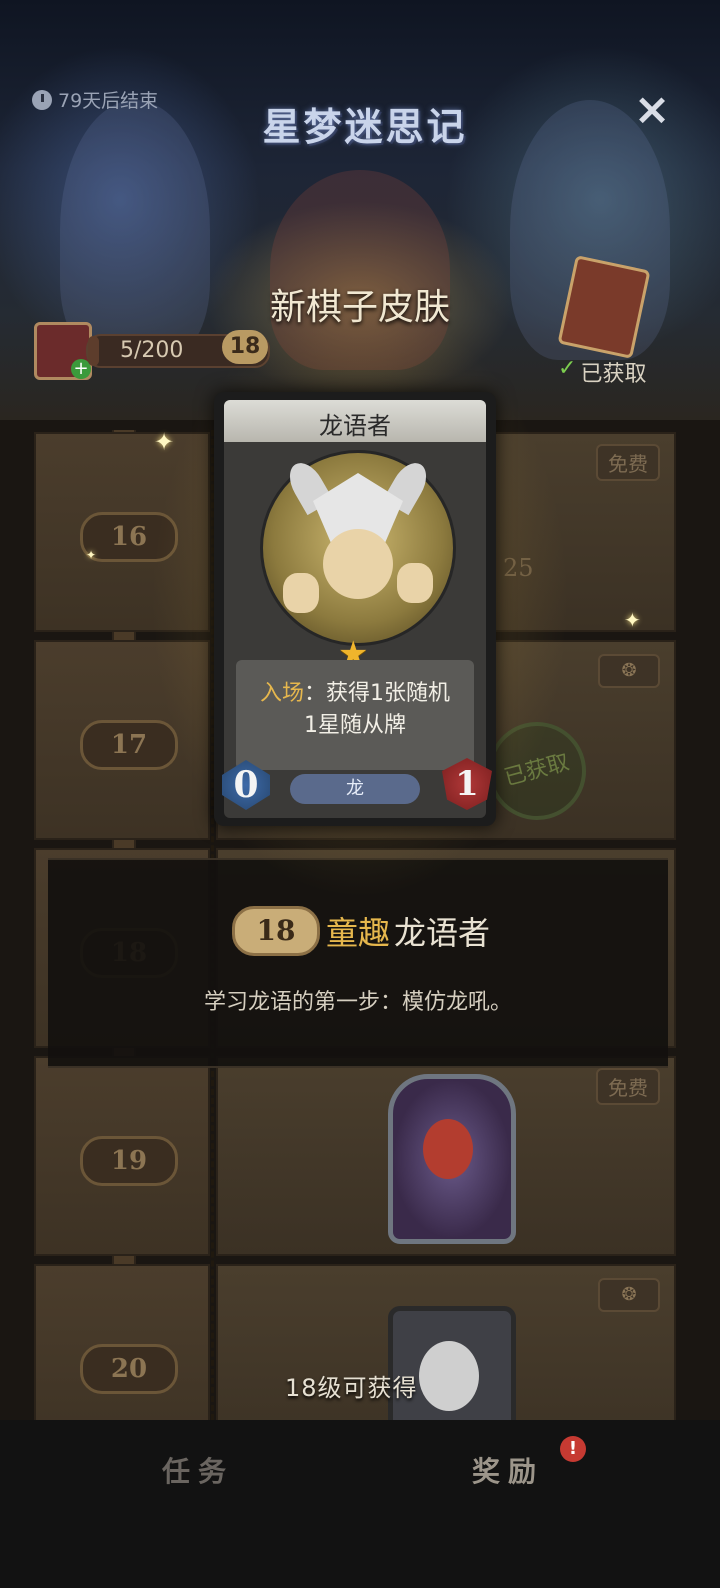 The height and width of the screenshot is (1588, 720). I want to click on card-name: 龙语者, so click(355, 426).